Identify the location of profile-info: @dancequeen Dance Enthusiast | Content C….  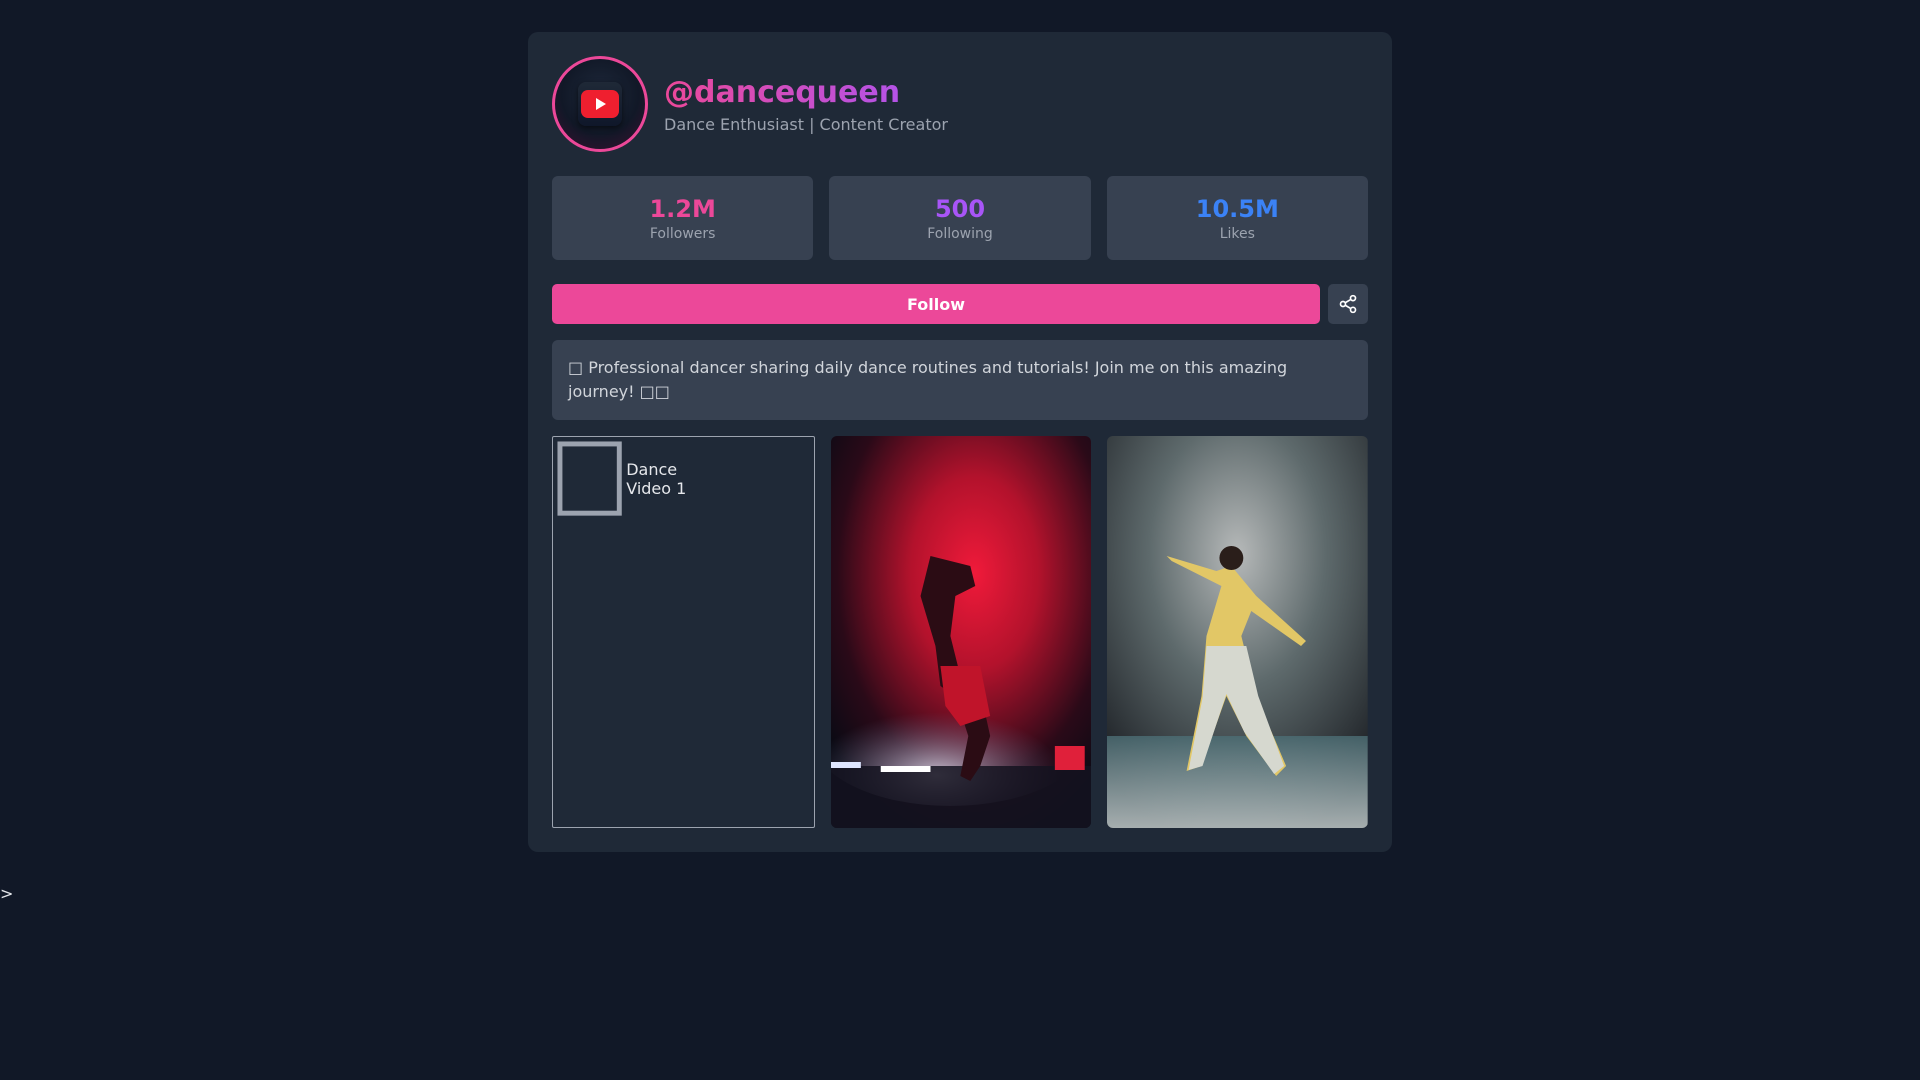
(806, 104).